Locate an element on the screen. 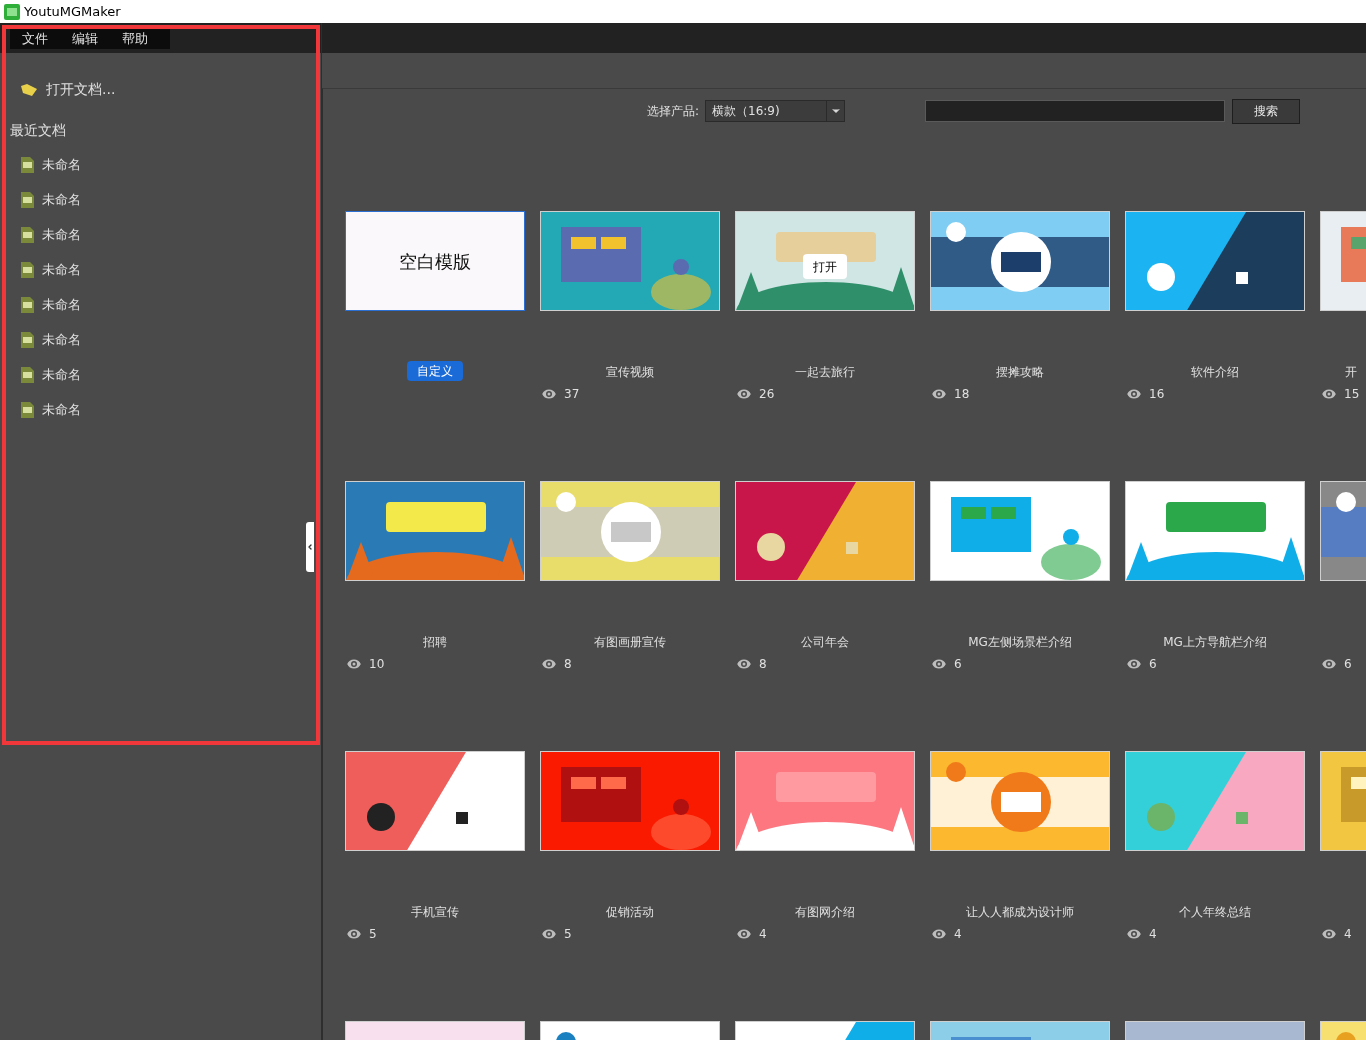 This screenshot has height=1040, width=1366. app-icon is located at coordinates (12, 11).